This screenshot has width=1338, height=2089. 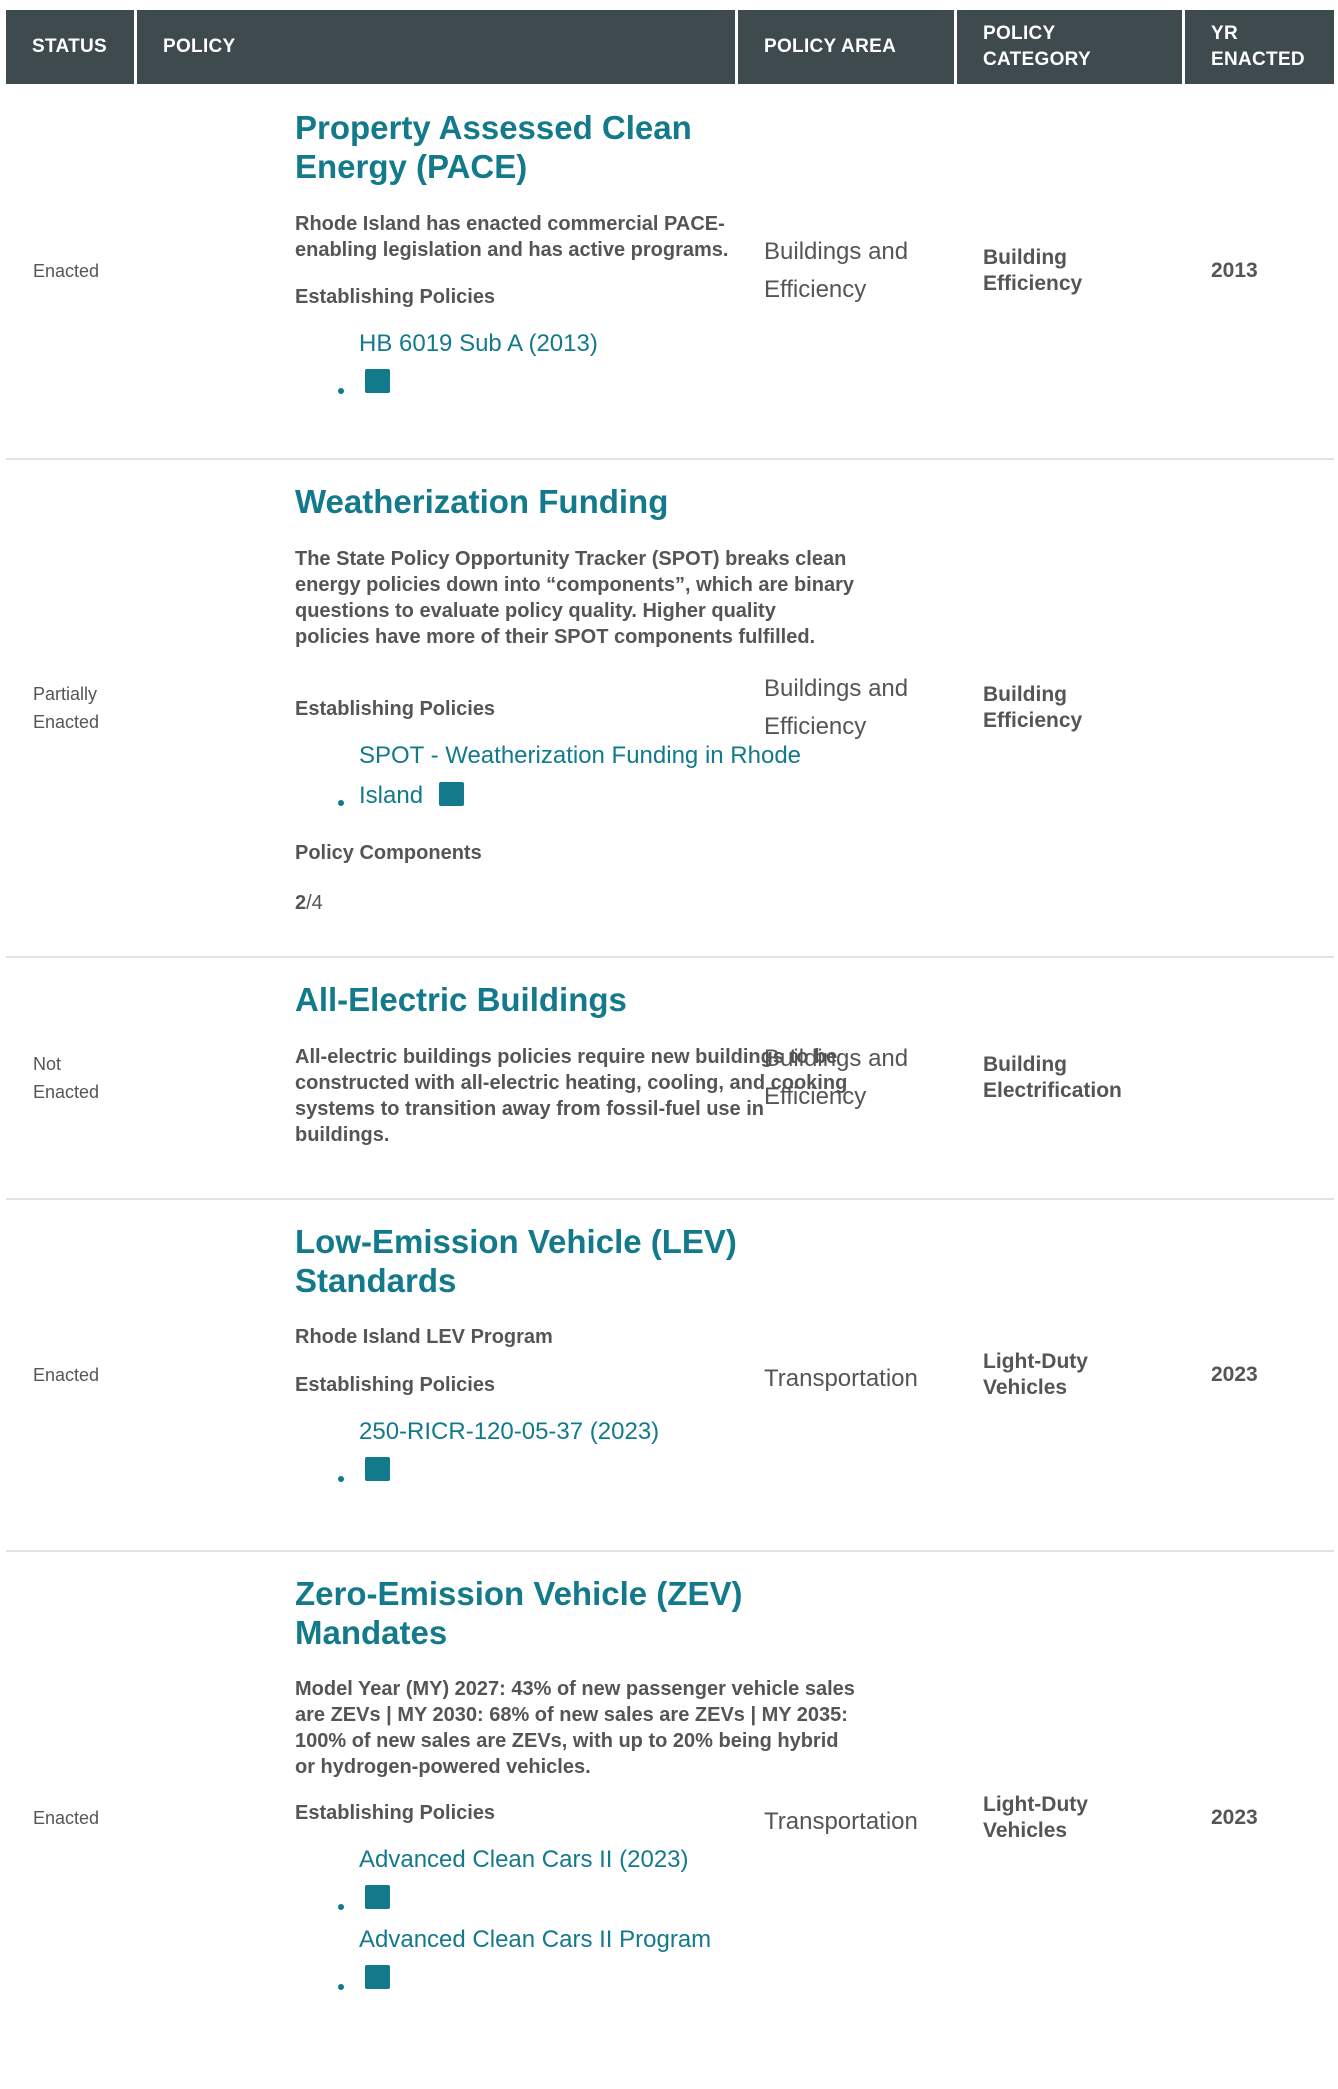 What do you see at coordinates (424, 1337) in the screenshot?
I see `policy-description: Rhode Island LEV Program` at bounding box center [424, 1337].